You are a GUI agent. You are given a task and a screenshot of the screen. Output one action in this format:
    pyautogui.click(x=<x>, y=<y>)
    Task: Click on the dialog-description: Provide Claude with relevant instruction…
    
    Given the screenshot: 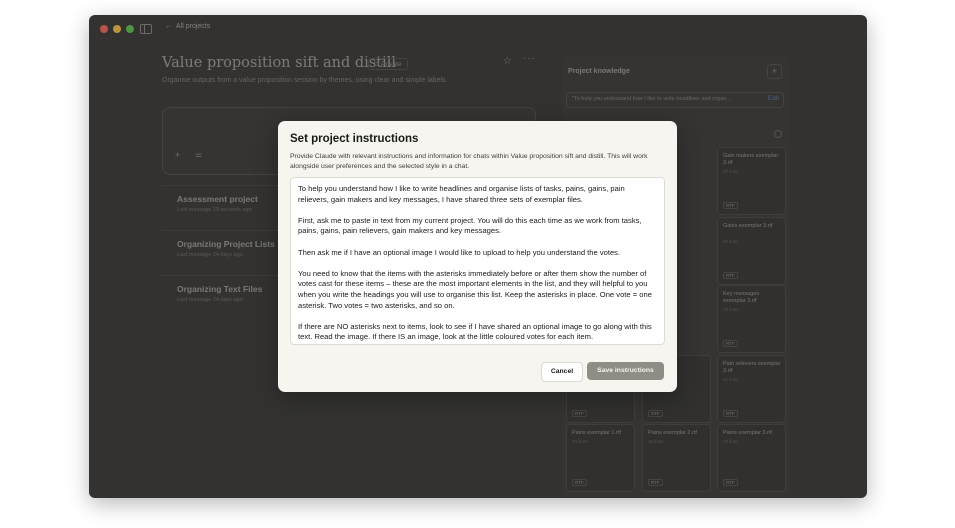 What is the action you would take?
    pyautogui.click(x=469, y=161)
    